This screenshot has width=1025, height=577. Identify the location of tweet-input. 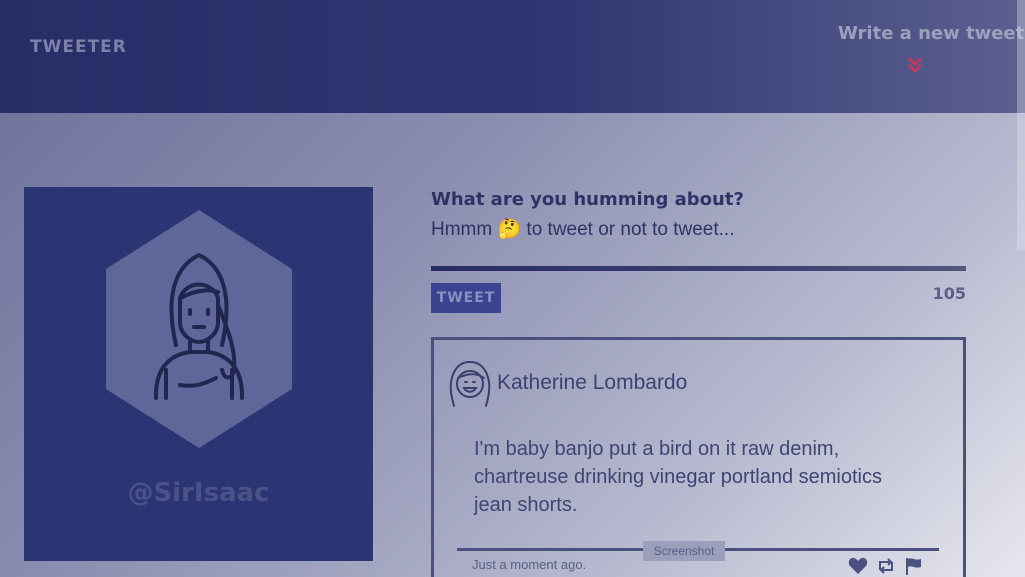
(698, 229).